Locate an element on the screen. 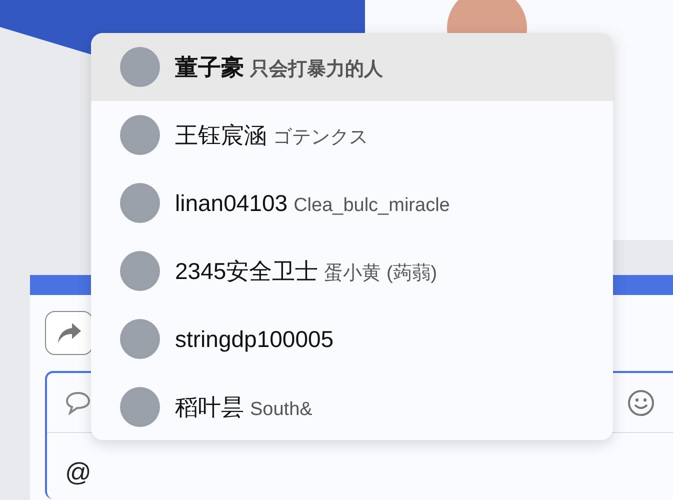 This screenshot has height=500, width=673. user-name: 王钰宸涵 is located at coordinates (221, 135).